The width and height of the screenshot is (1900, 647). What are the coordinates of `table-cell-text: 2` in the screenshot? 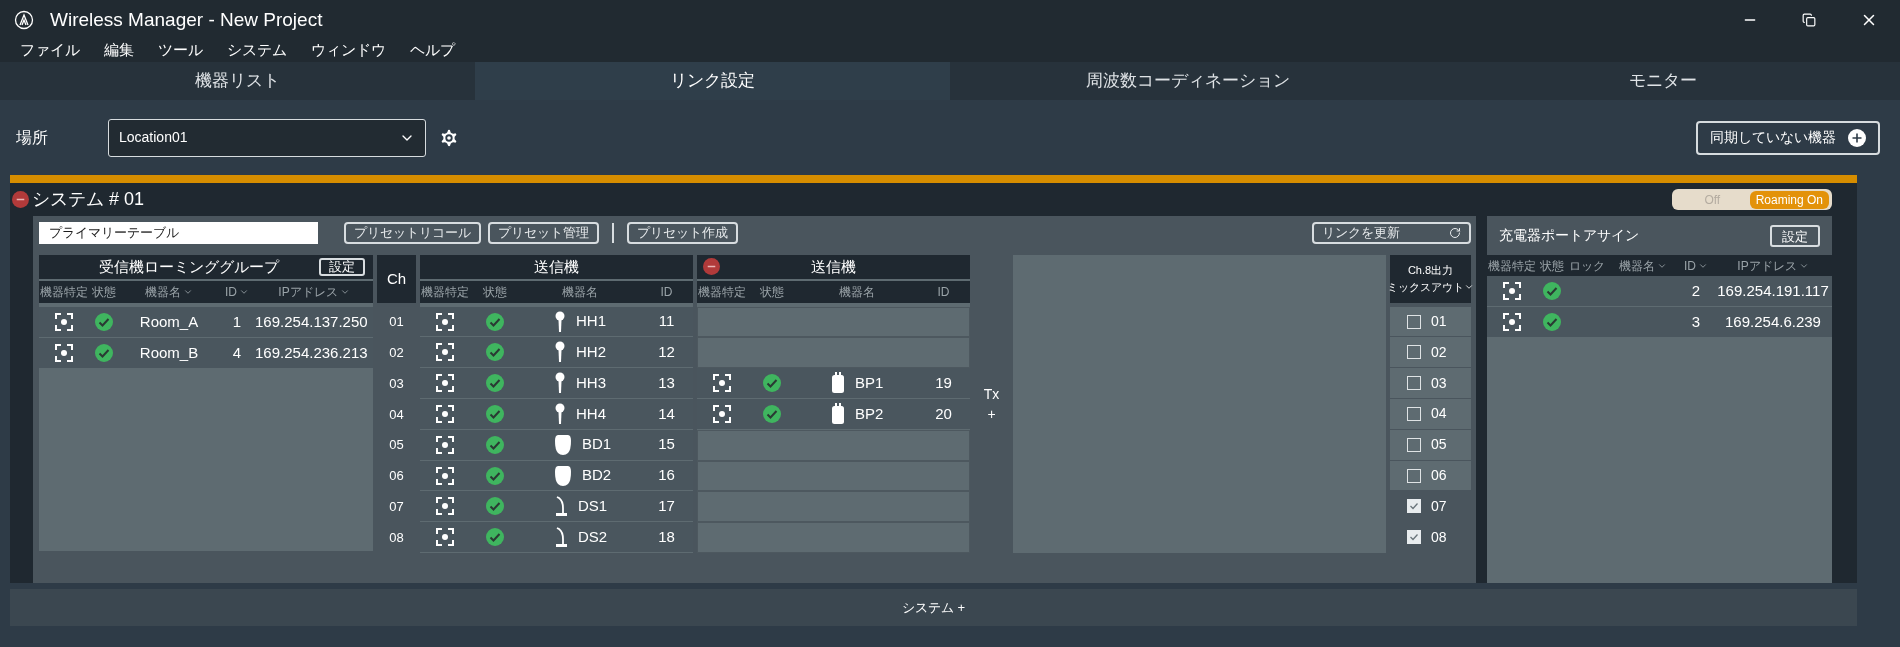 It's located at (1696, 290).